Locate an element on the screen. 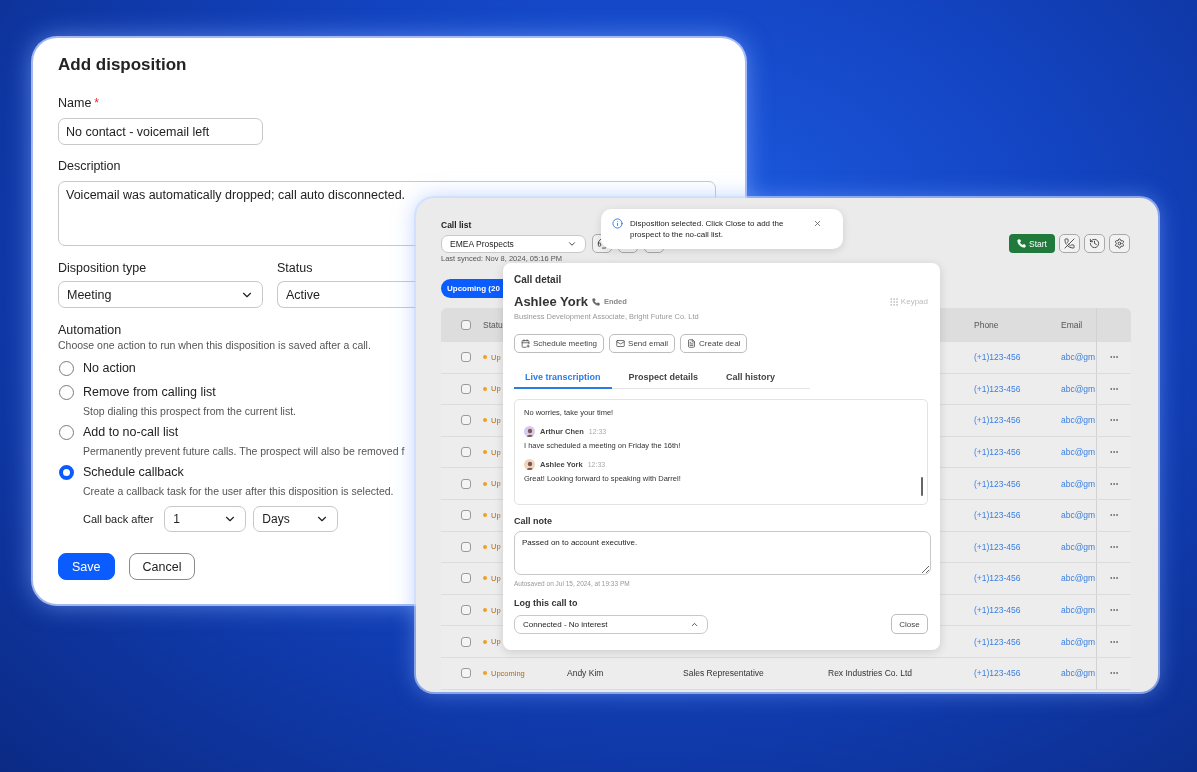  section-label: Call note is located at coordinates (533, 521).